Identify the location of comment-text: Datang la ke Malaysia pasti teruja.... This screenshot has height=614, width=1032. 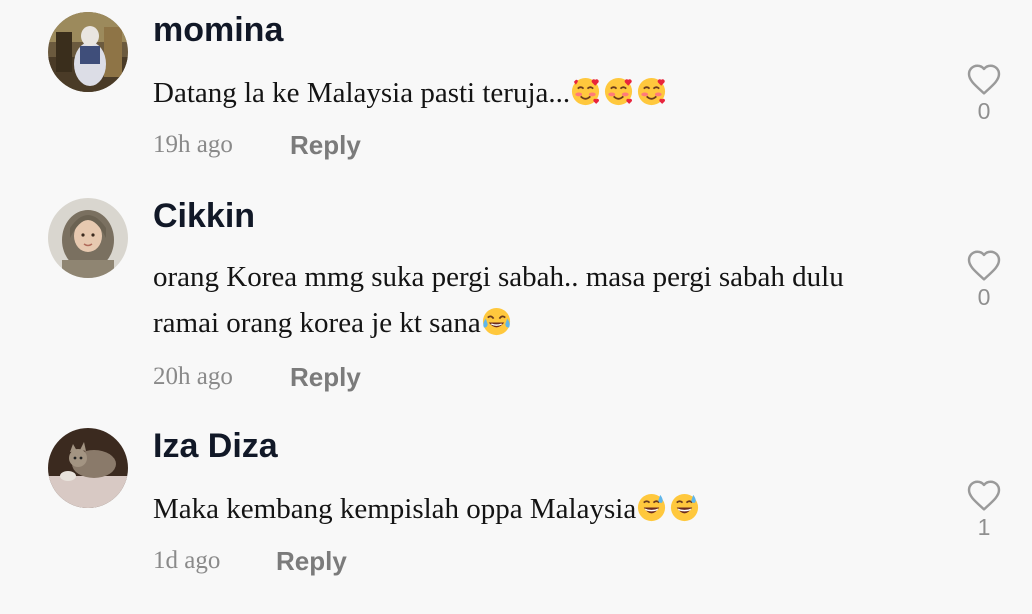
(543, 93).